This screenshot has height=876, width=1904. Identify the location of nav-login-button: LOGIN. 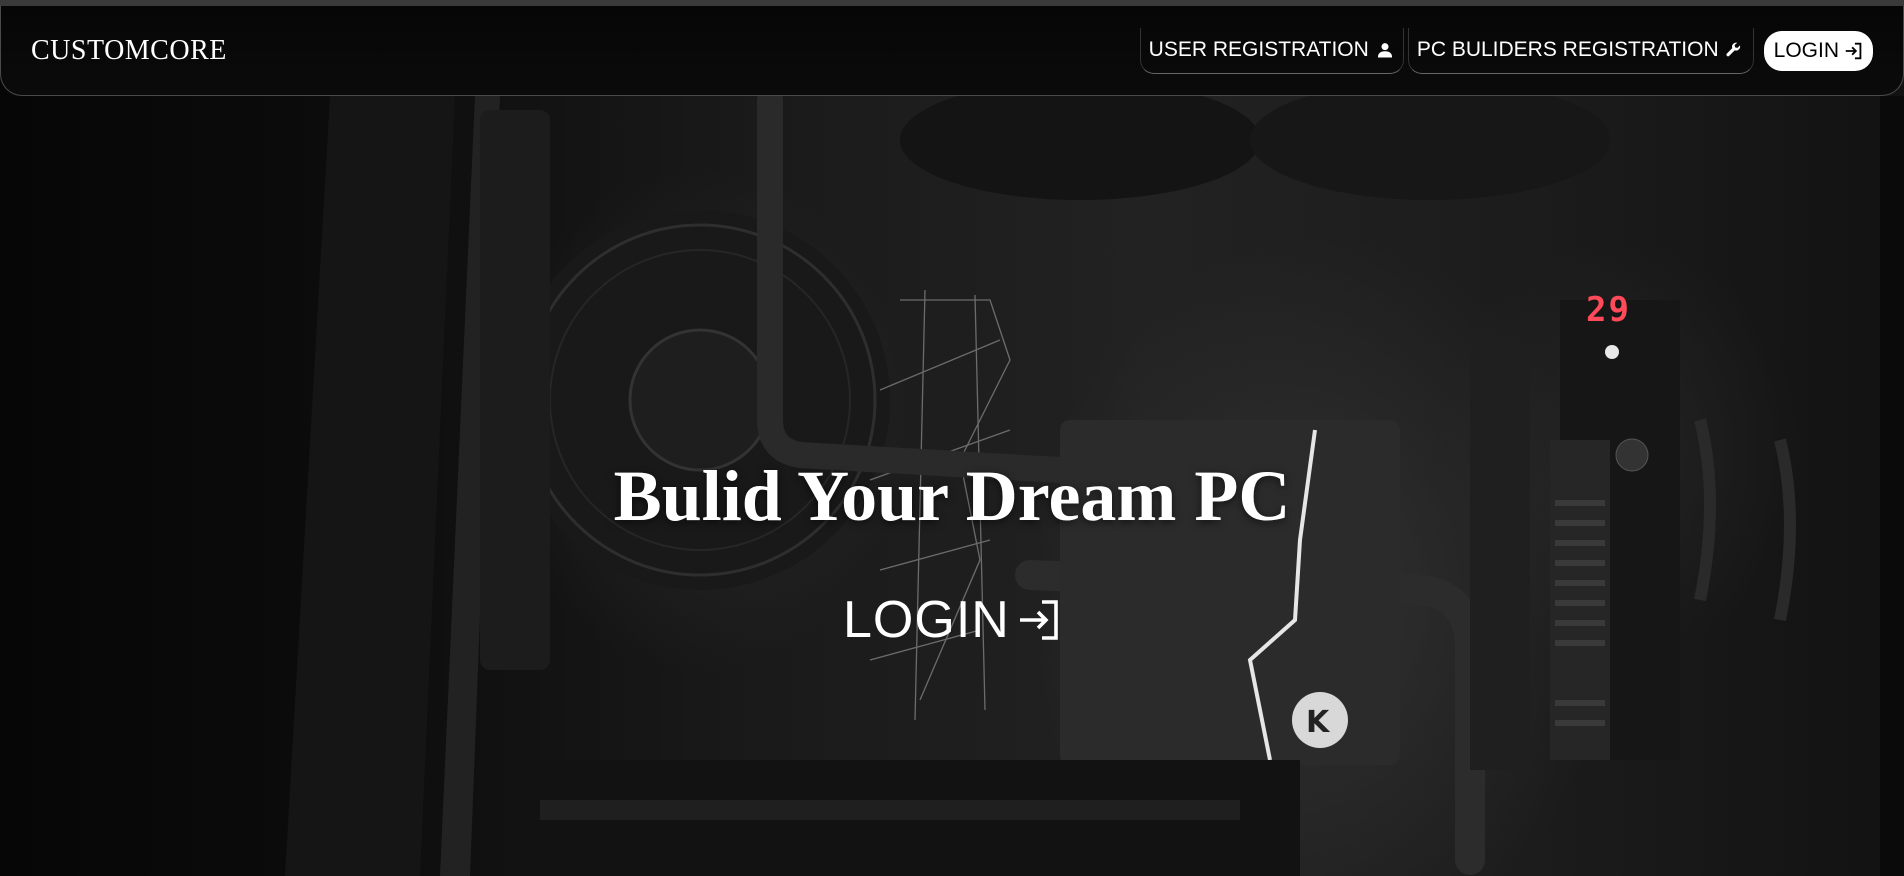
(1818, 50).